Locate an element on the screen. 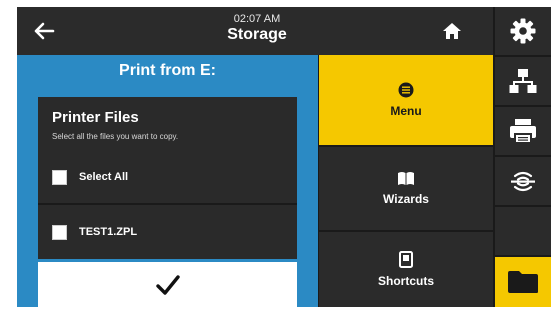 This screenshot has width=558, height=310. header-center: 02:07 AM Storage is located at coordinates (257, 29).